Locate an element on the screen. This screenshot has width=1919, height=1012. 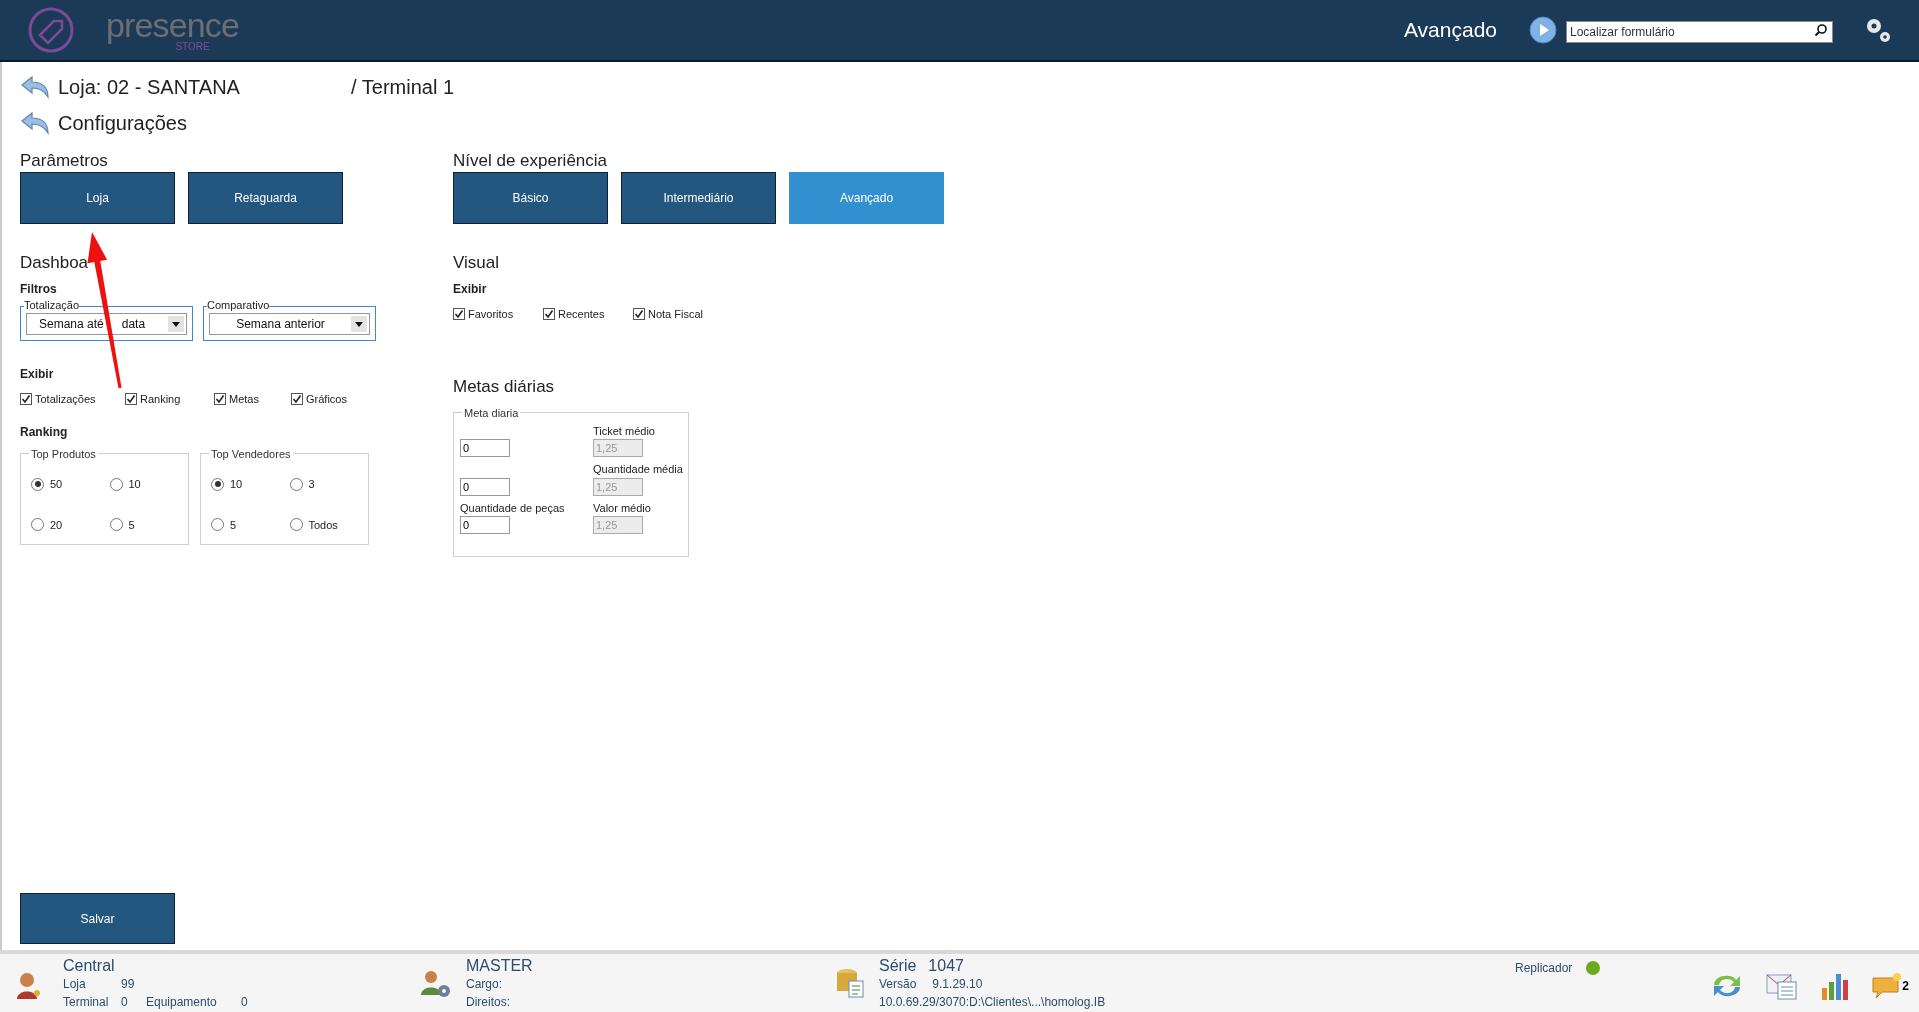
status-text: 99 is located at coordinates (128, 984).